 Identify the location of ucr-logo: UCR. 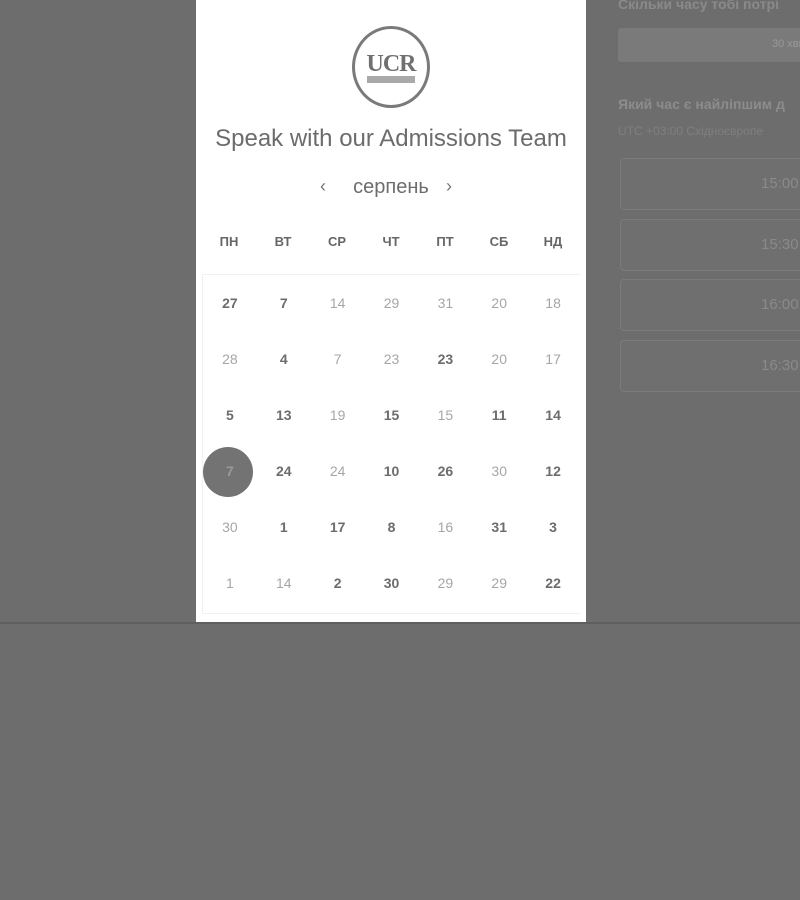
(391, 67).